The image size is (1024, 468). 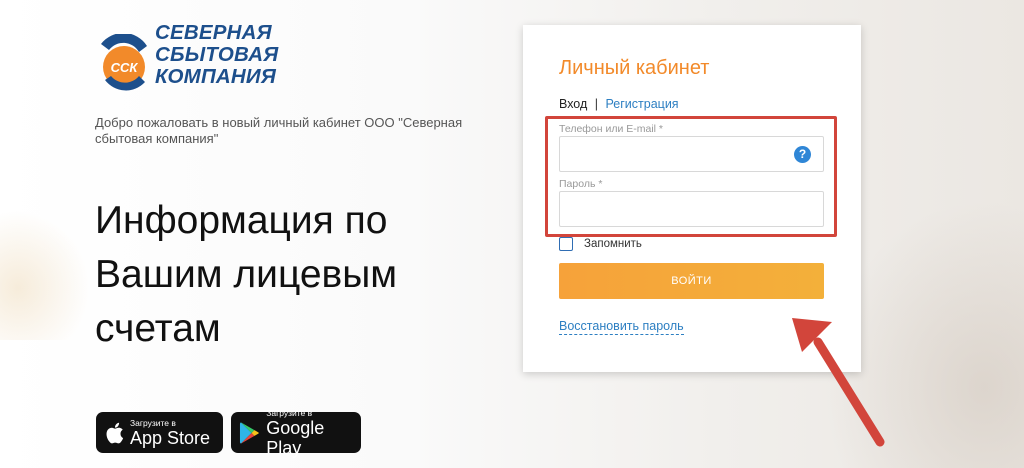 I want to click on app-store-texts: Загрузите в App Store, so click(x=170, y=433).